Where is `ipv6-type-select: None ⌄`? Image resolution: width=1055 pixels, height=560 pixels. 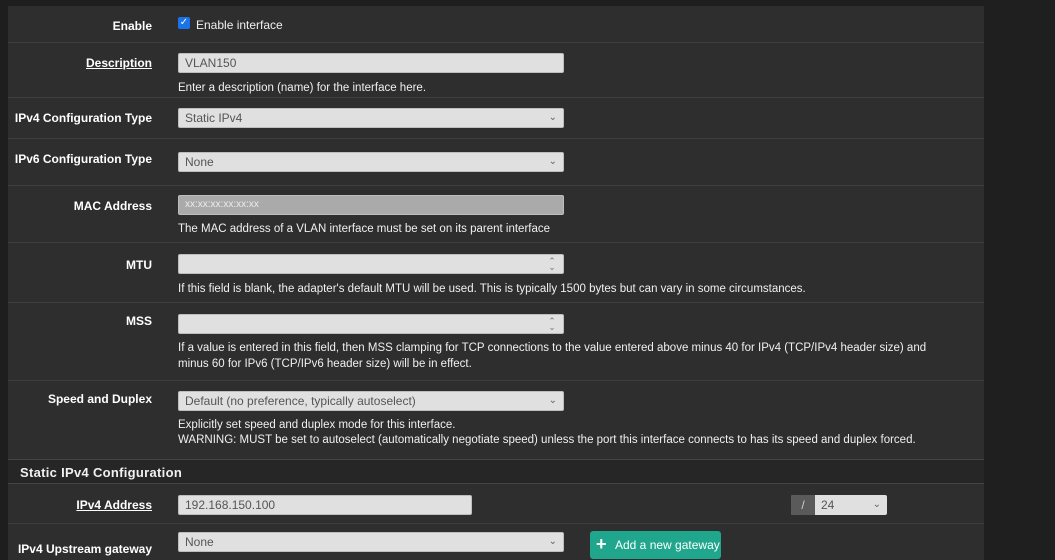 ipv6-type-select: None ⌄ is located at coordinates (371, 162).